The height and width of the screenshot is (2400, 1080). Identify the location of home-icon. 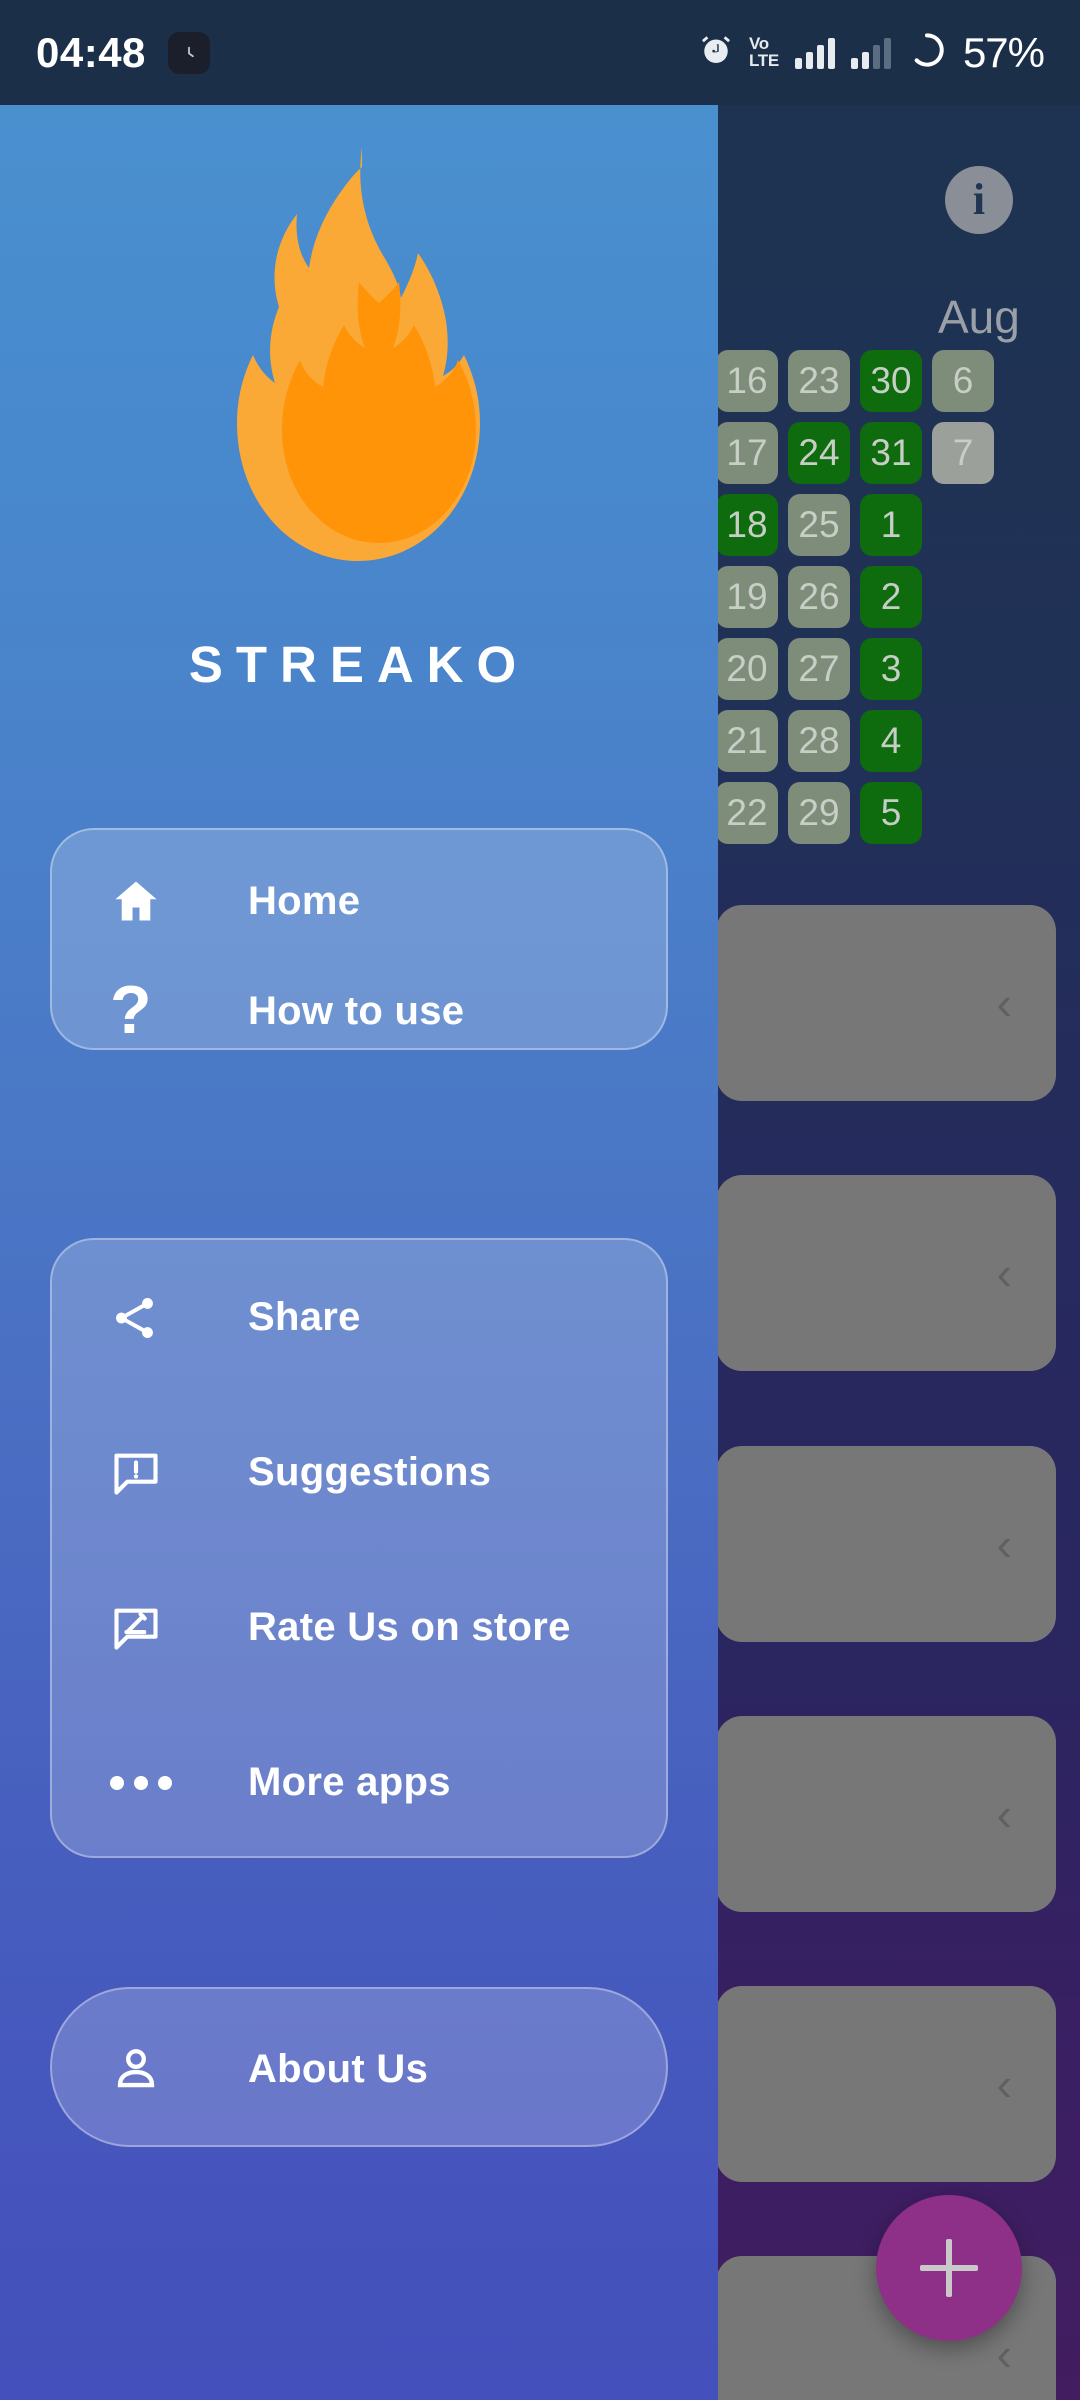
(141, 901).